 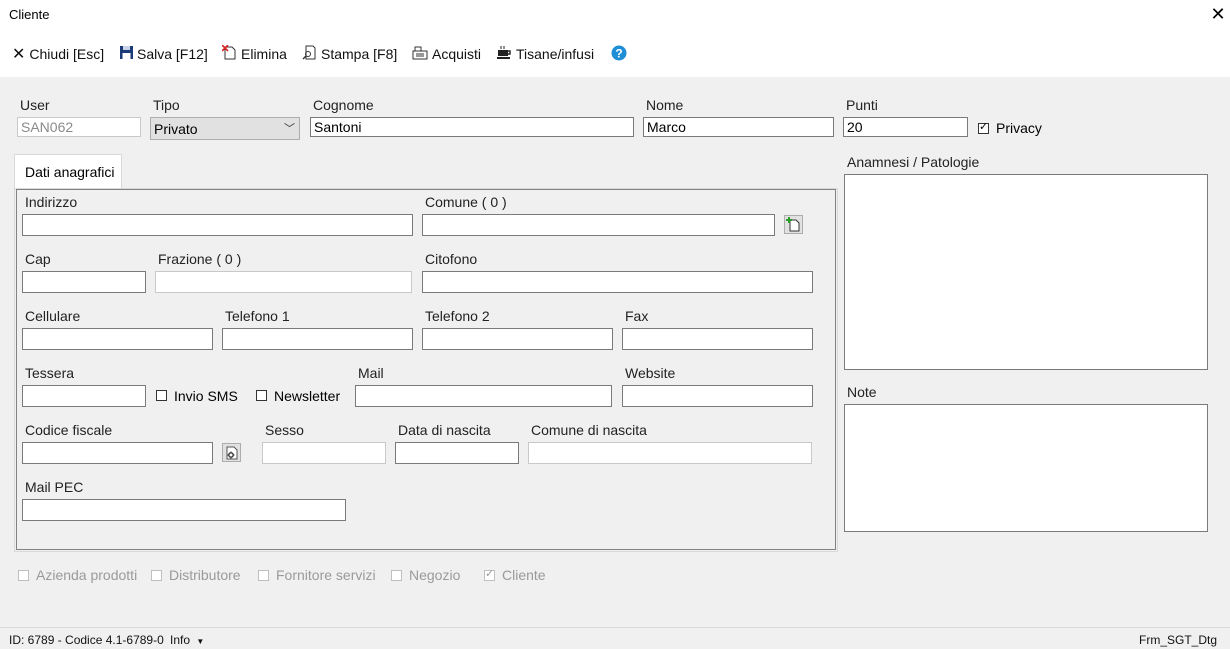 I want to click on negozio-label: Negozio, so click(x=435, y=575).